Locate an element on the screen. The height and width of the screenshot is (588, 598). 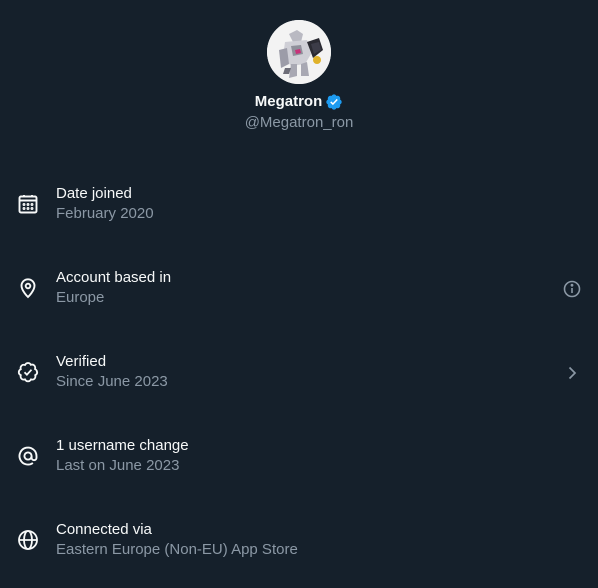
info-row-username-change: 1 username change Last on June 2023 is located at coordinates (299, 462).